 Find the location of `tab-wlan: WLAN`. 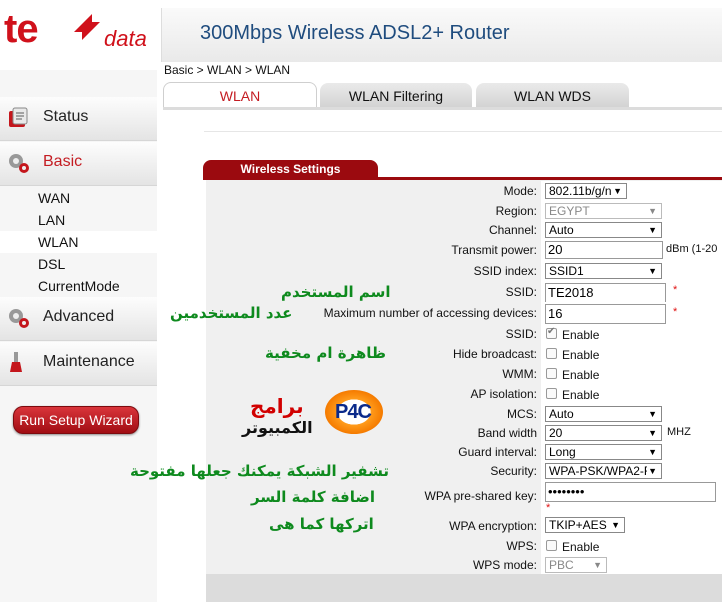

tab-wlan: WLAN is located at coordinates (240, 95).